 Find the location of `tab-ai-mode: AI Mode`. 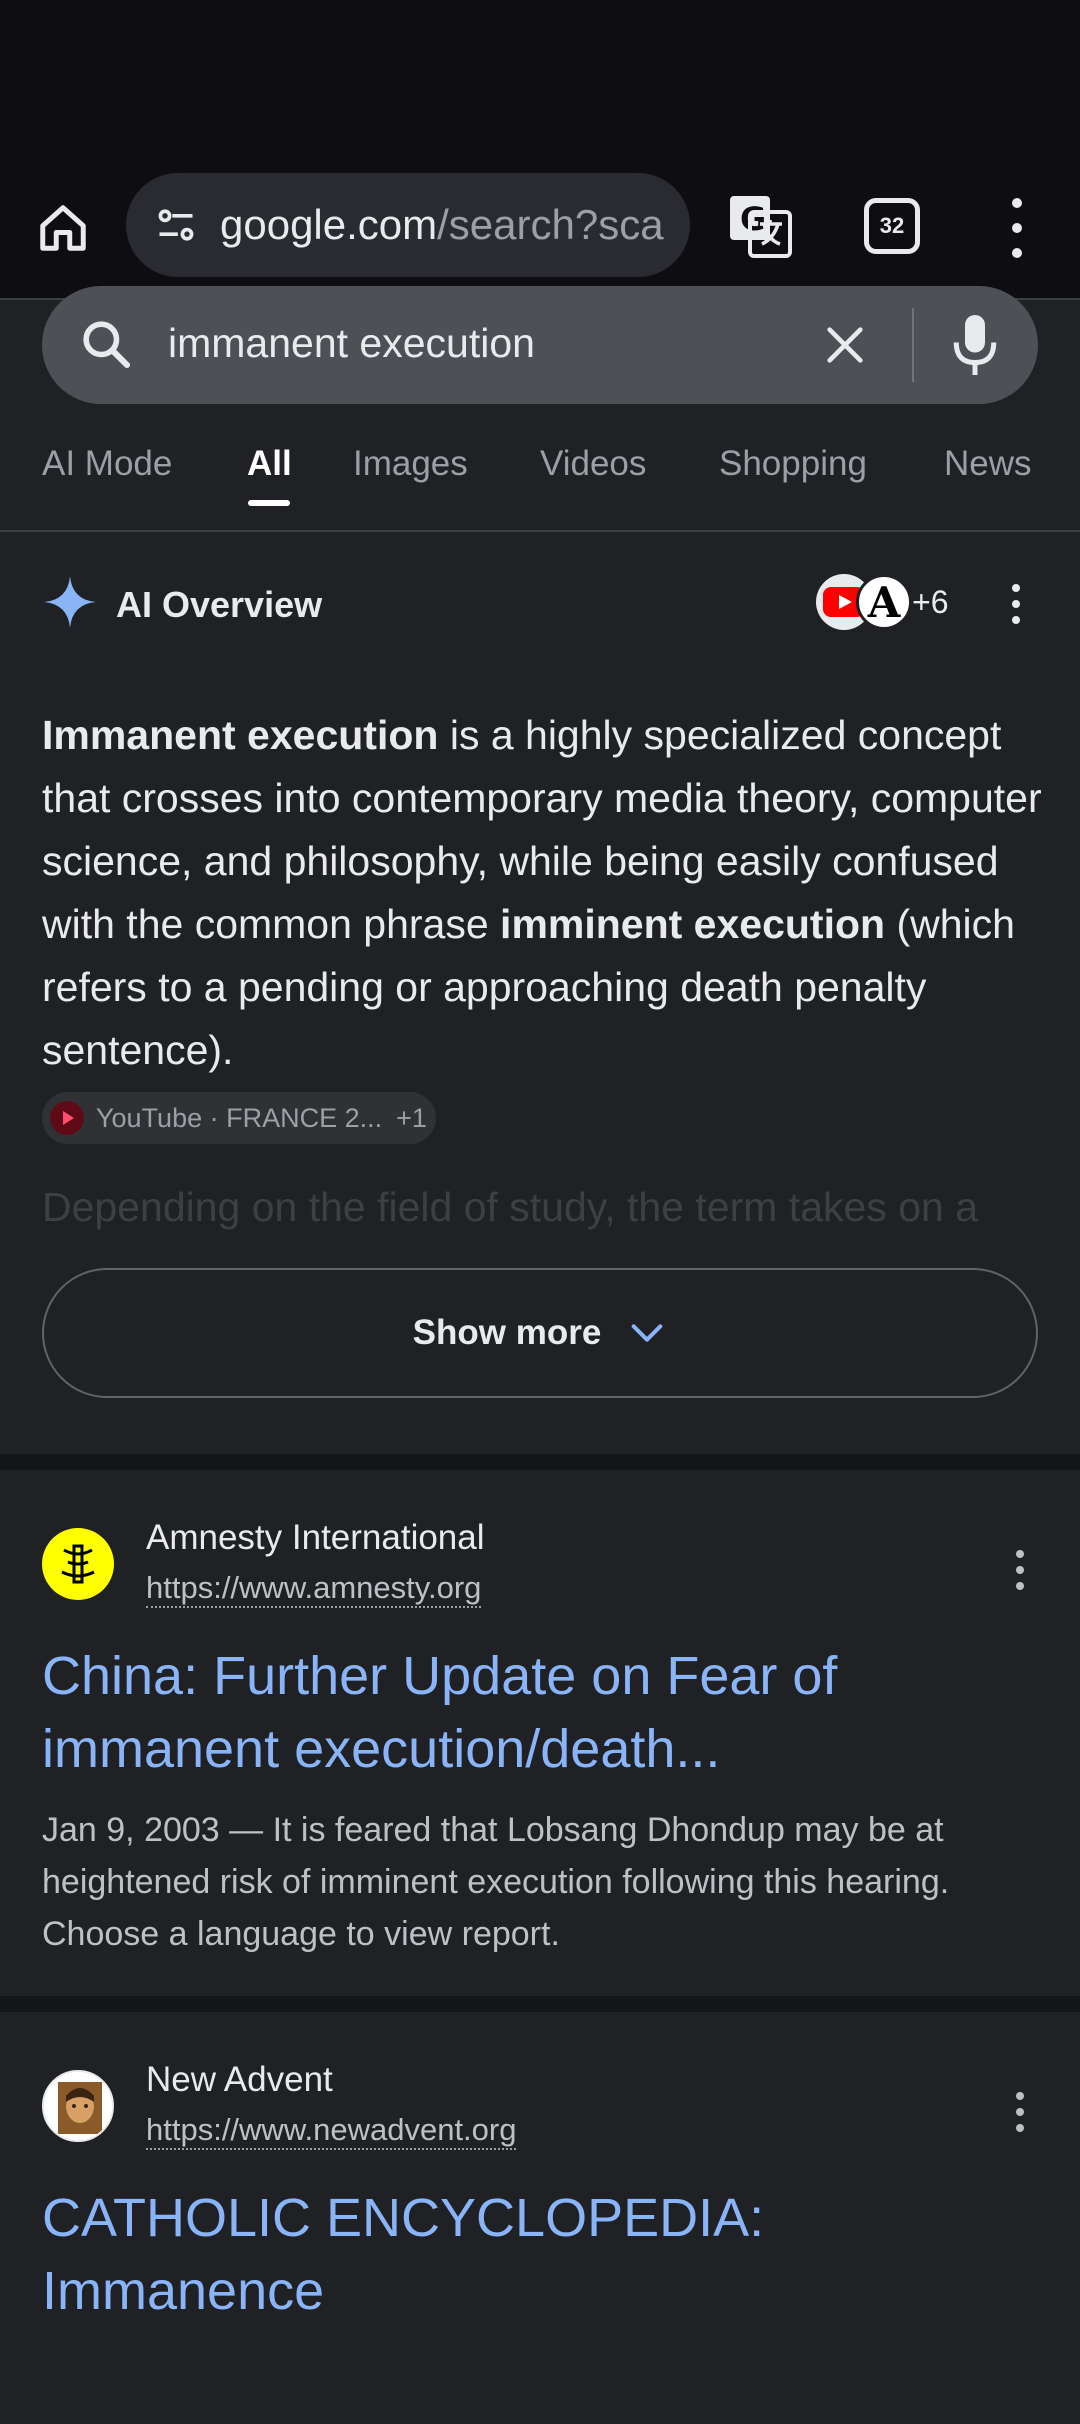

tab-ai-mode: AI Mode is located at coordinates (107, 464).